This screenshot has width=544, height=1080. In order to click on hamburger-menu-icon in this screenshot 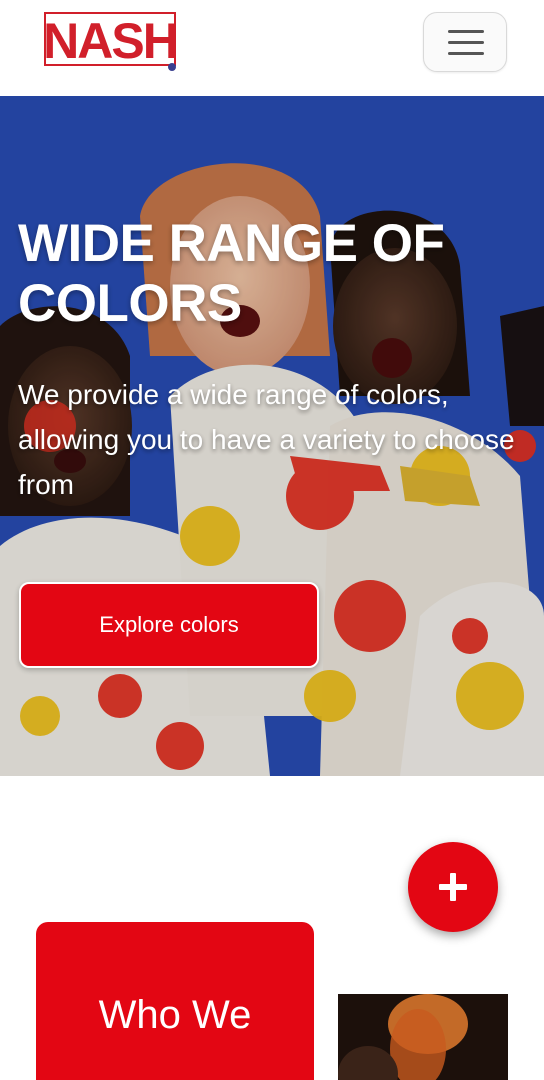, I will do `click(466, 31)`.